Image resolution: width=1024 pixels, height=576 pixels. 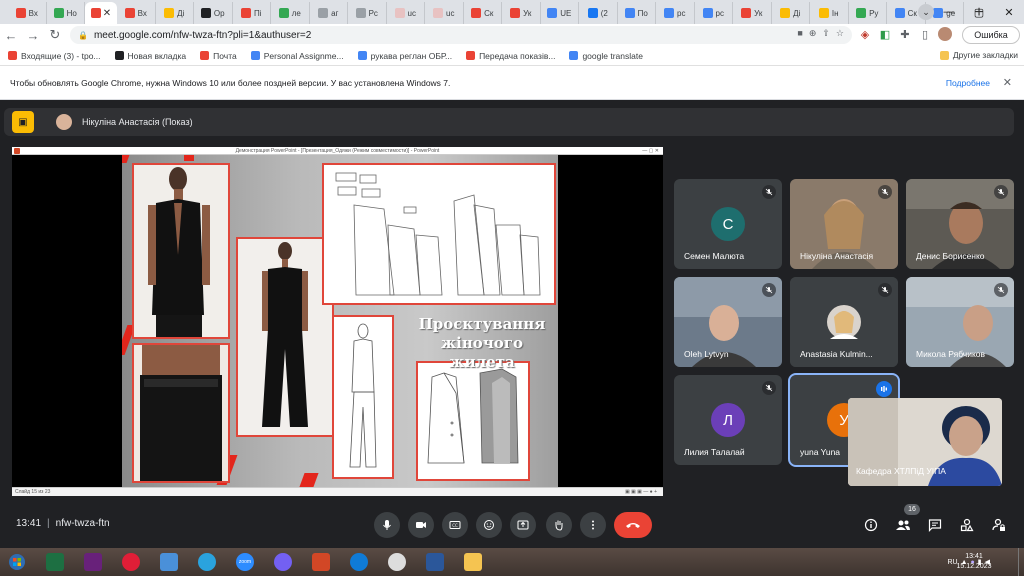 What do you see at coordinates (840, 33) in the screenshot?
I see `bookmark-star-icon: ☆` at bounding box center [840, 33].